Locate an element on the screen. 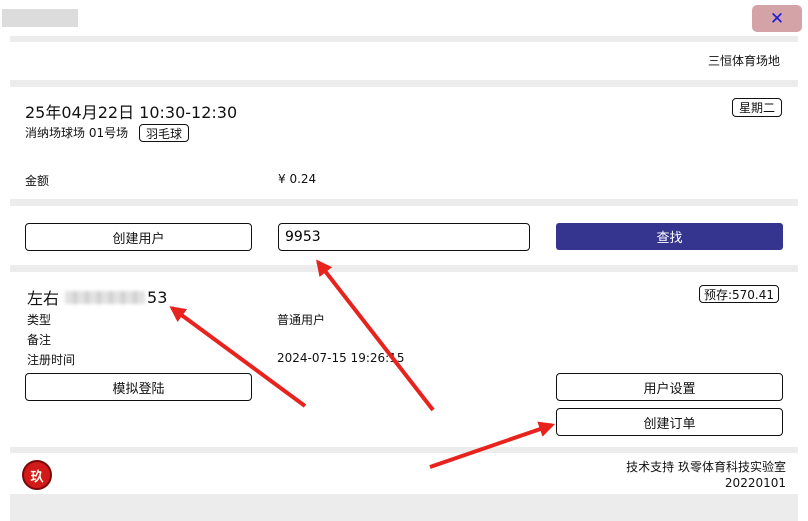 The height and width of the screenshot is (521, 808). user-name-suffix: 53 is located at coordinates (157, 297).